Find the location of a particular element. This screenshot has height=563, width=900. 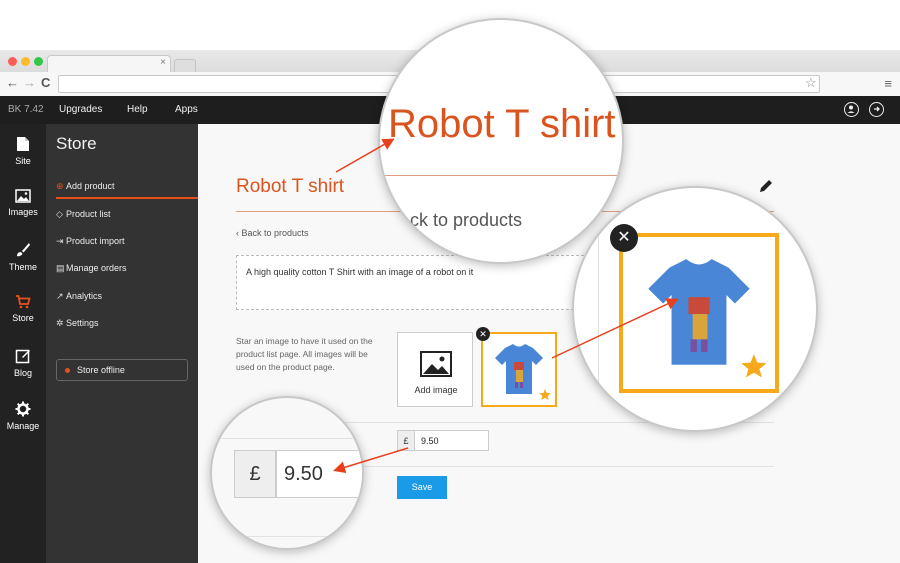

reload-icon: C is located at coordinates (45, 82).